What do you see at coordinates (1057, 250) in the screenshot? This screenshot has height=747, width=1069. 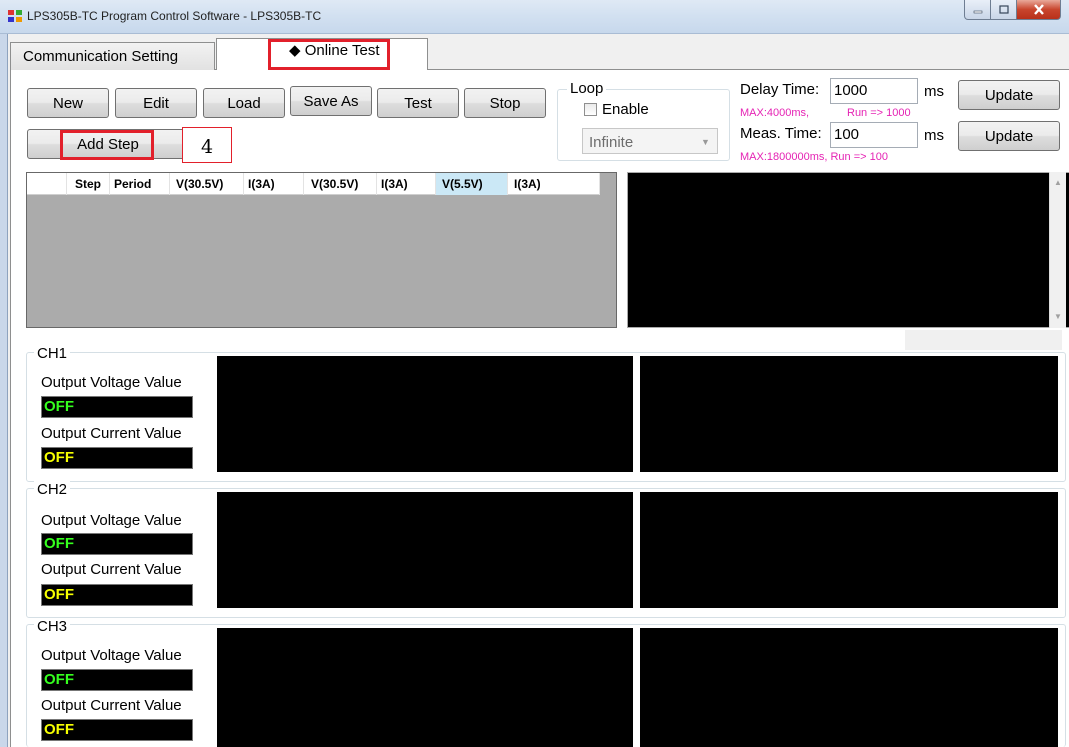 I see `log-scrollbar: ▲ ▼` at bounding box center [1057, 250].